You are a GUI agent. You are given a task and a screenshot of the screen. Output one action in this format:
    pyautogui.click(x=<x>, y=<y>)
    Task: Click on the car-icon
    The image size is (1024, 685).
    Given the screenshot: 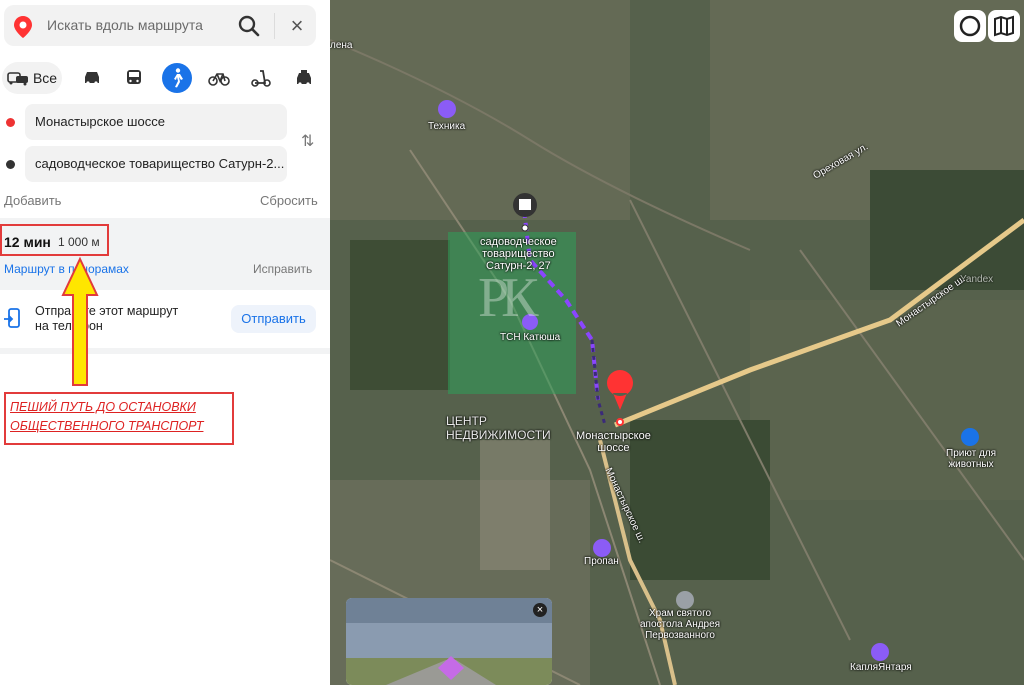 What is the action you would take?
    pyautogui.click(x=92, y=78)
    